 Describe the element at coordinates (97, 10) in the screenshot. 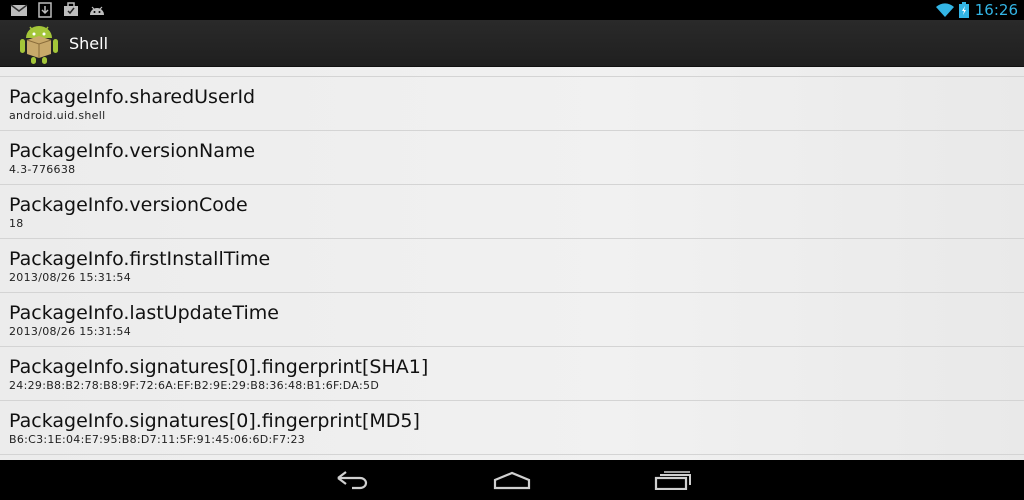

I see `android-debug-icon` at that location.